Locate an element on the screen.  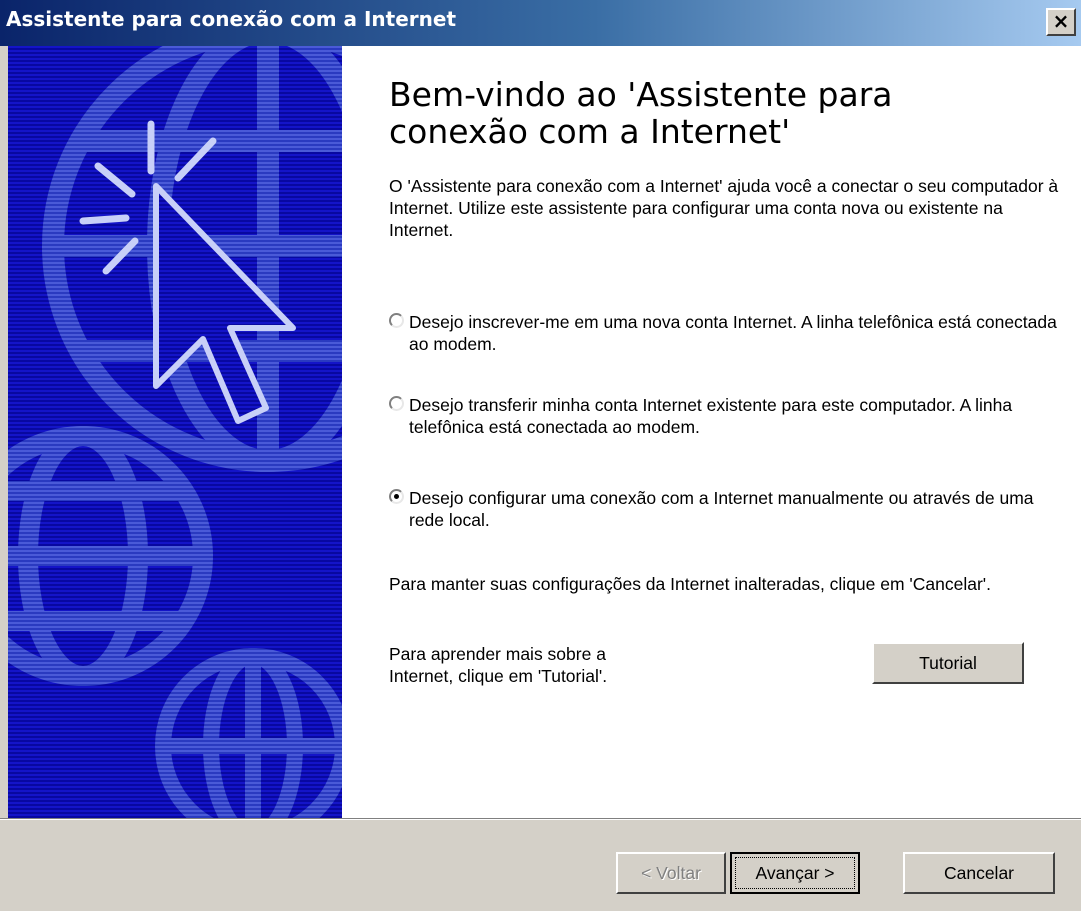
close-button: × is located at coordinates (1061, 22).